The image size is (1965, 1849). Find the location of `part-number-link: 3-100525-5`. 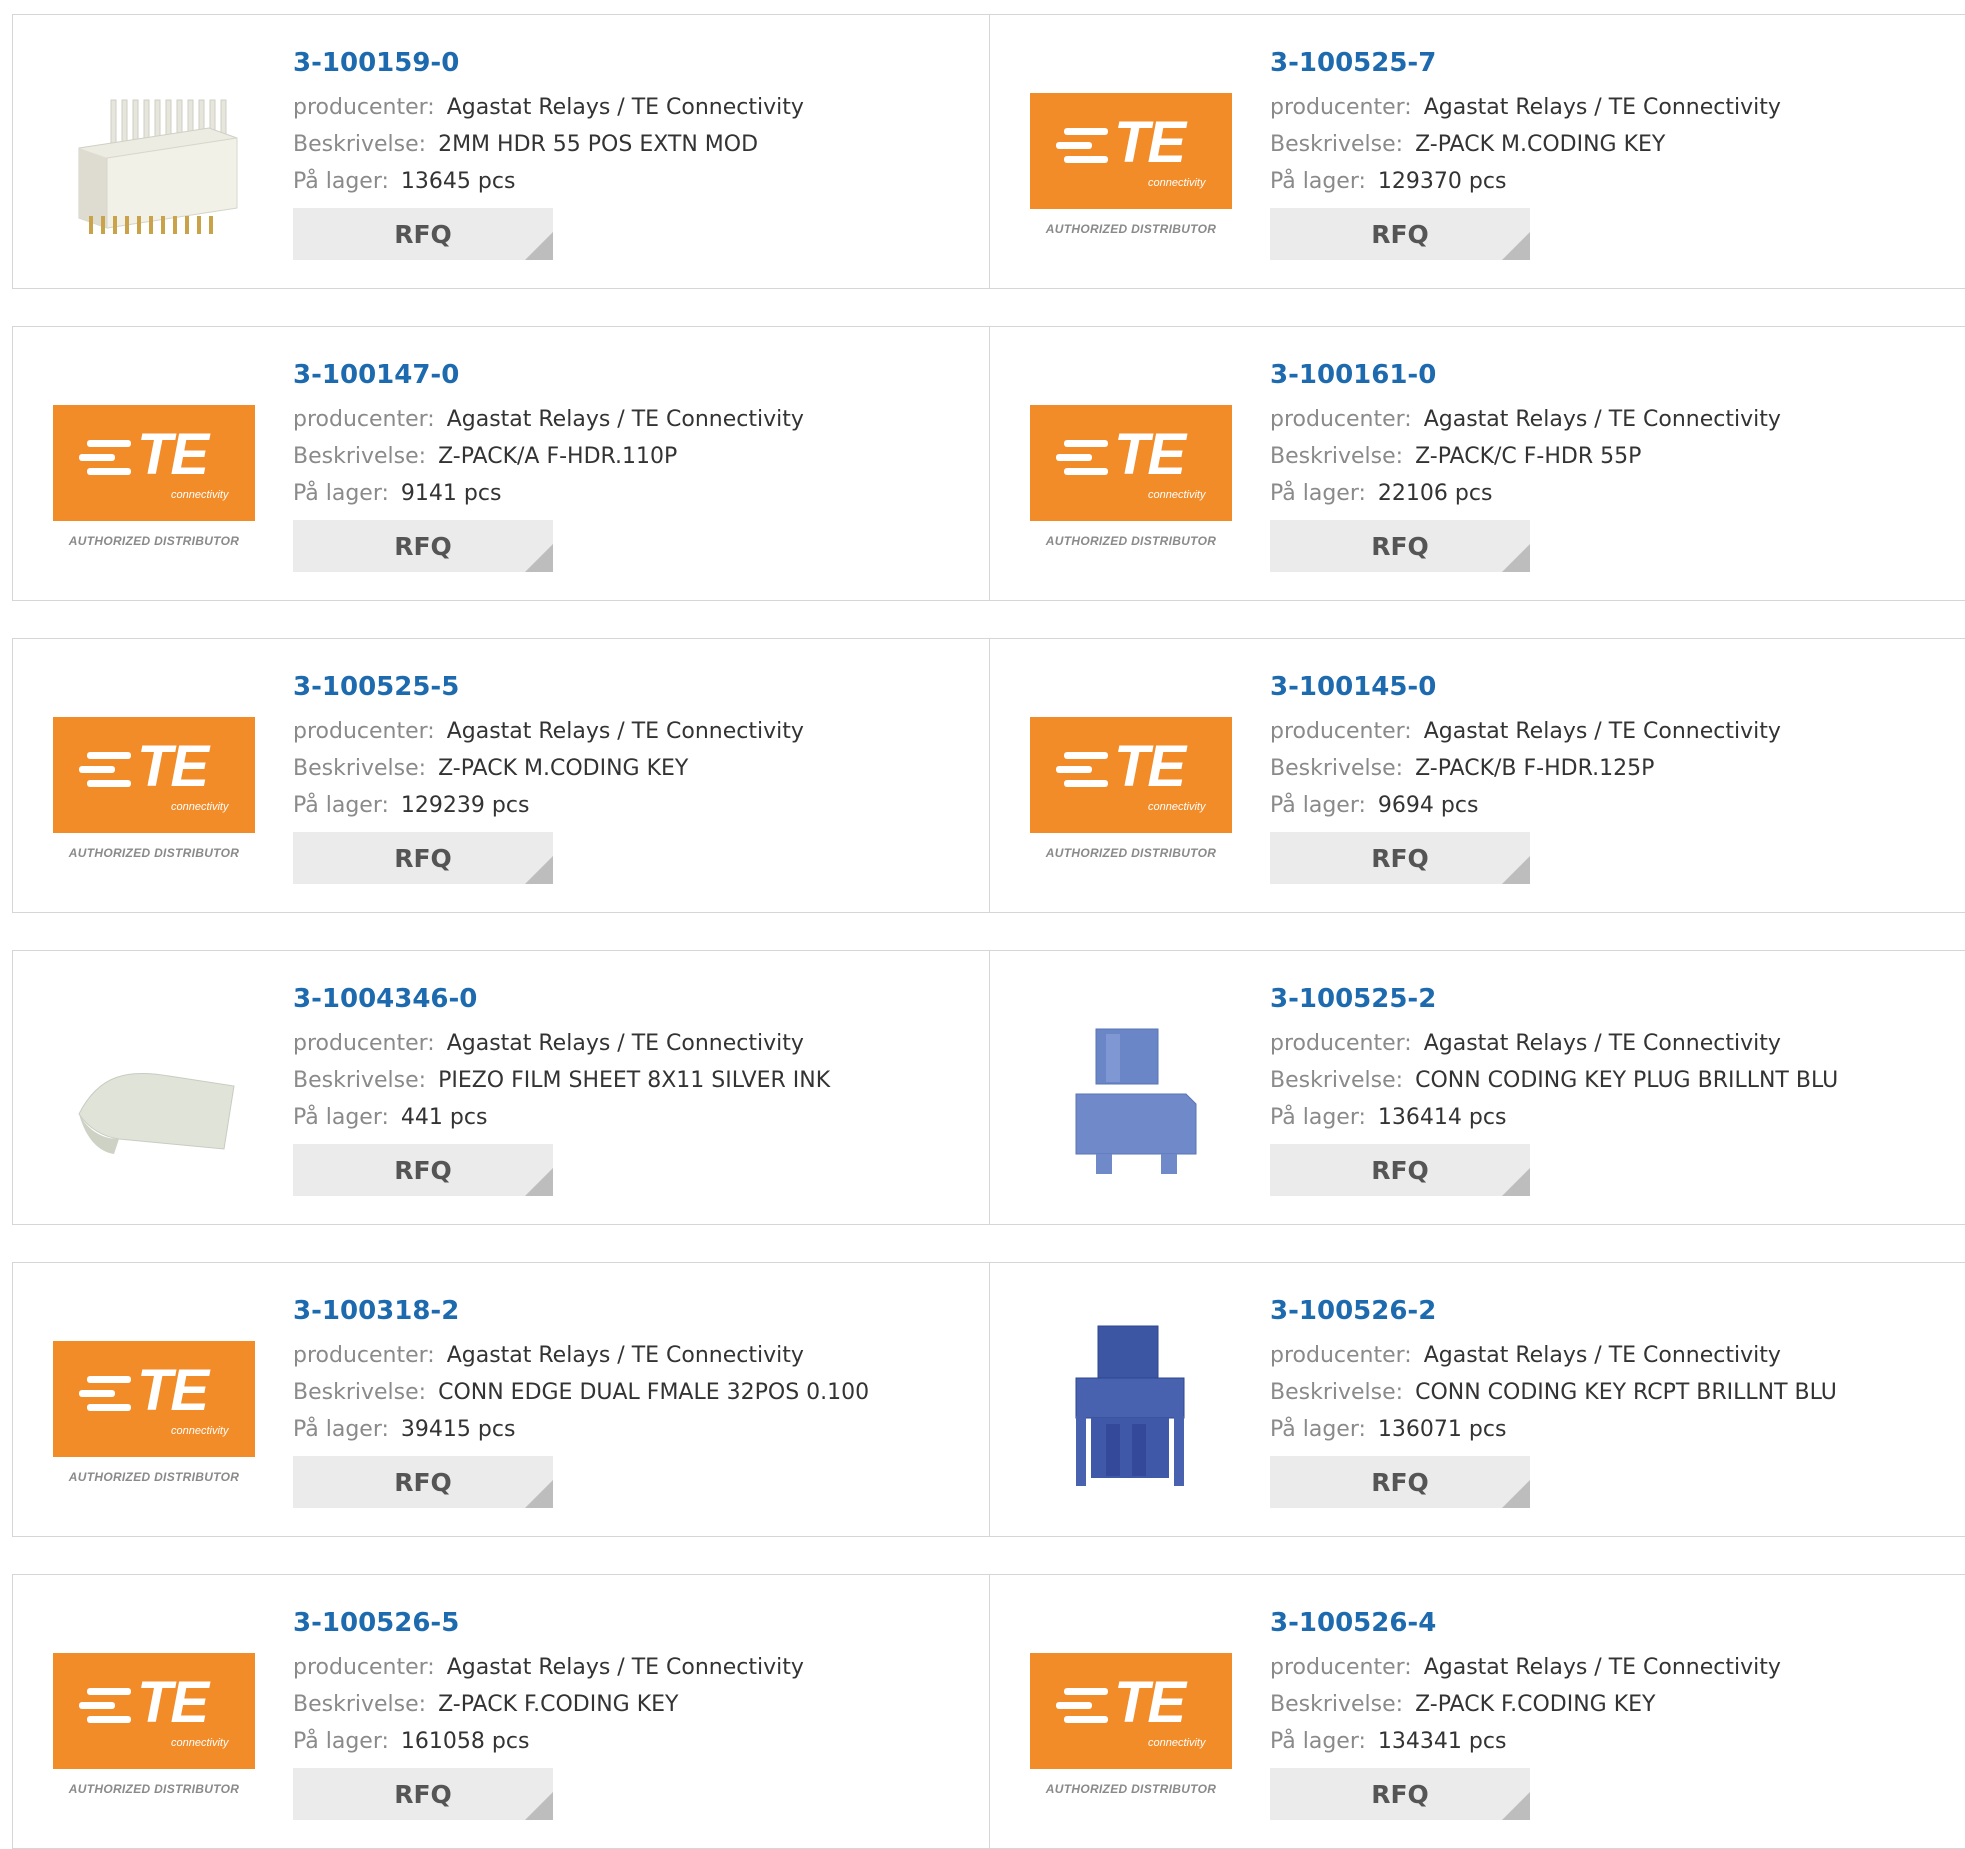

part-number-link: 3-100525-5 is located at coordinates (548, 687).